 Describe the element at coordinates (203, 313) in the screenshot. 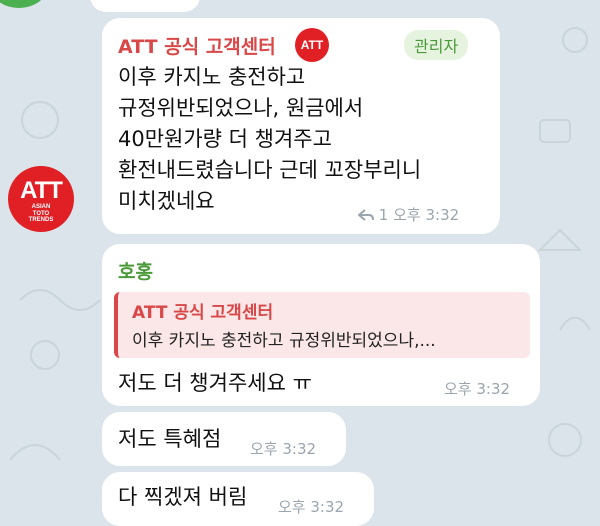

I see `quoted-sender: ATT 공식 고객센터` at that location.